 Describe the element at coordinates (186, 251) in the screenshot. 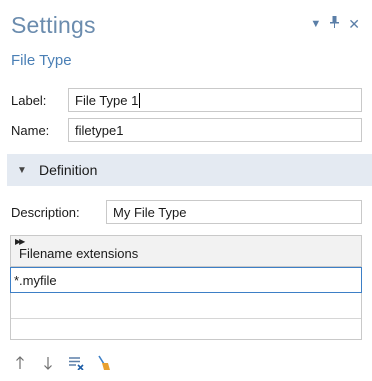

I see `table-header: ▶▶ Filename extensions` at that location.